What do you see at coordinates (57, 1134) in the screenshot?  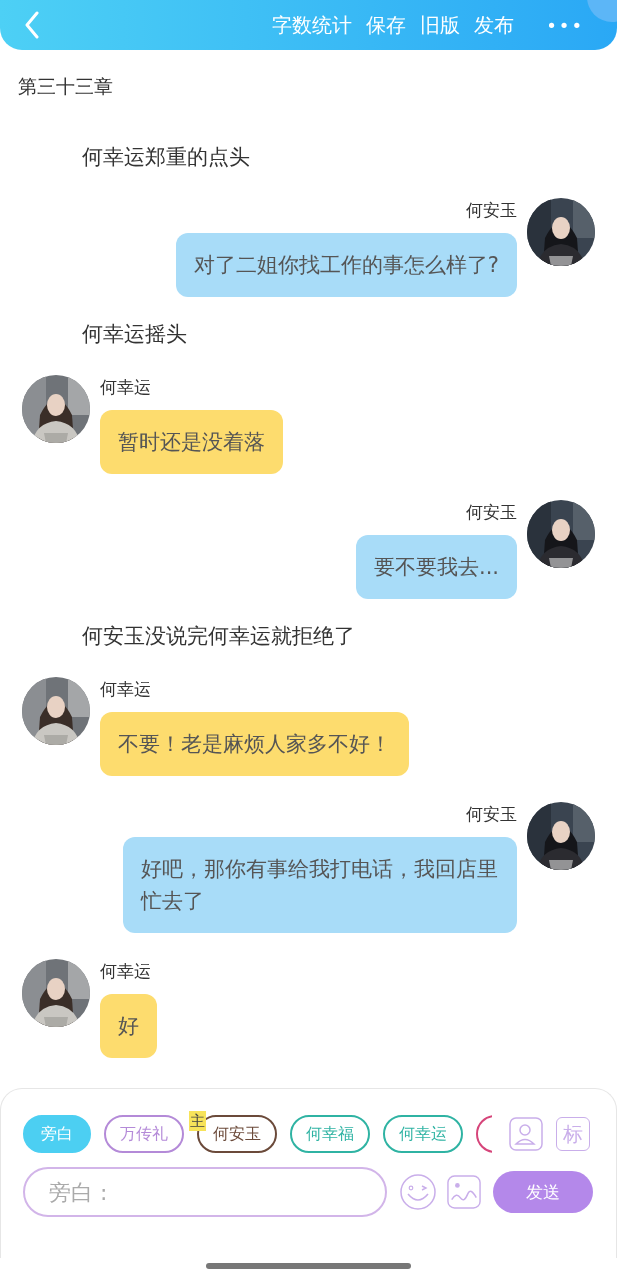 I see `character-chip: 旁白` at bounding box center [57, 1134].